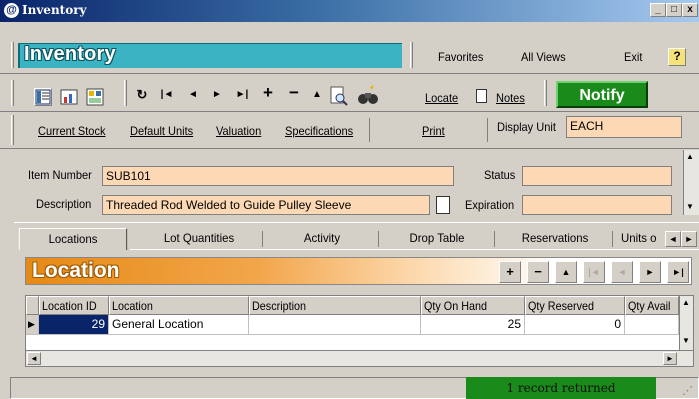  I want to click on location-delete-icon: −, so click(538, 272).